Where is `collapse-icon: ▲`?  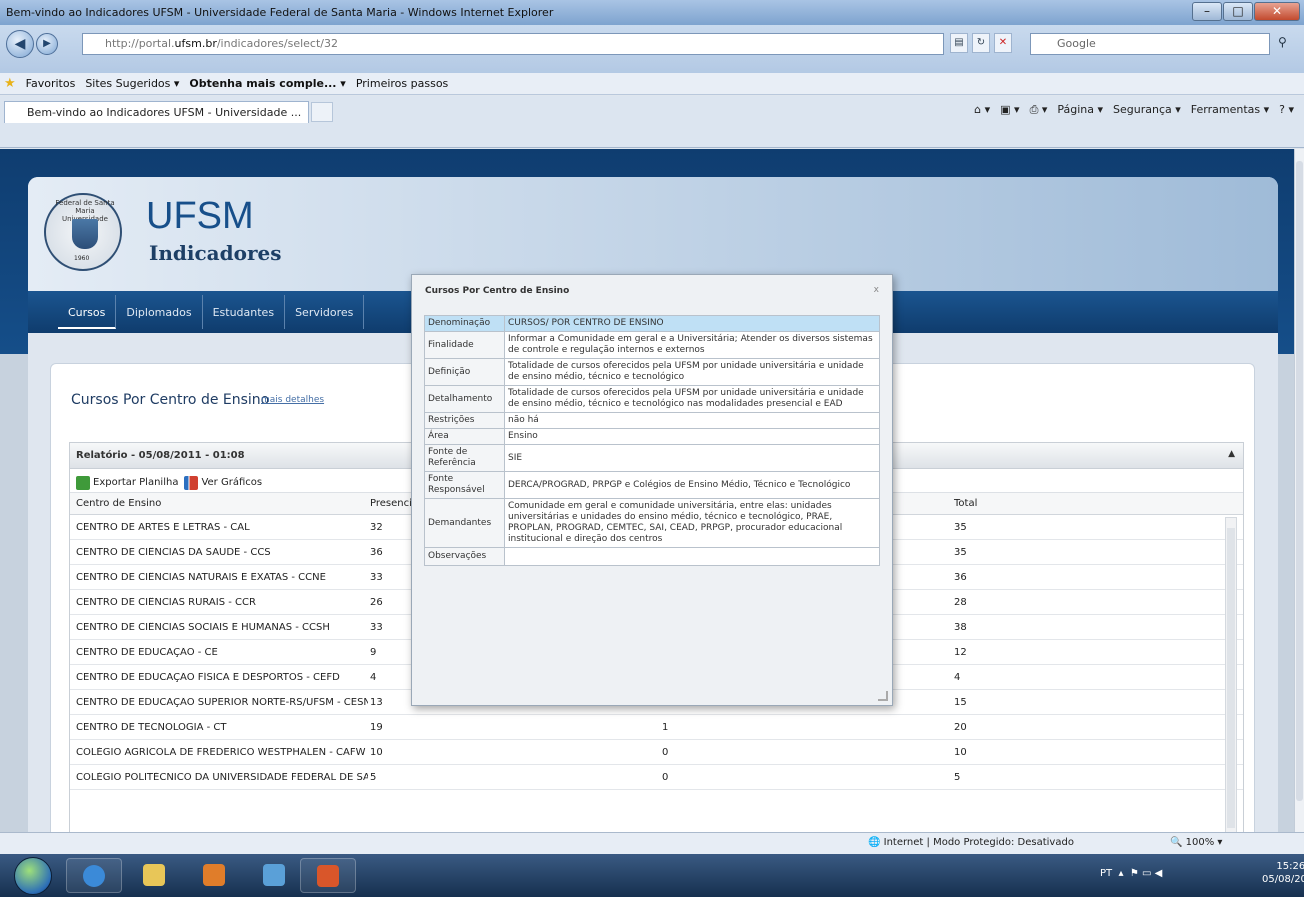 collapse-icon: ▲ is located at coordinates (1231, 454).